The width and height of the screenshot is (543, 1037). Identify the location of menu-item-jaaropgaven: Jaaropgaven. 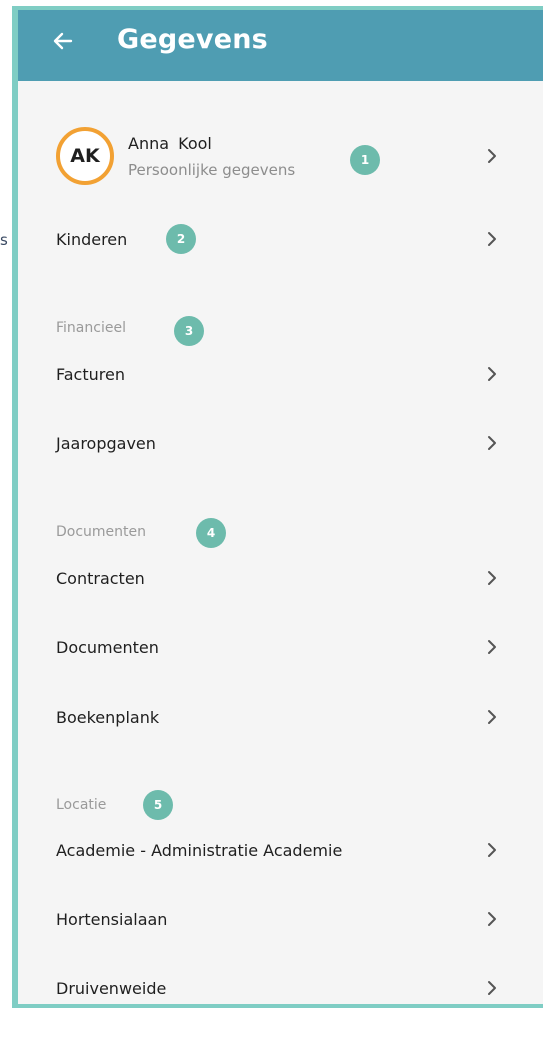
(280, 443).